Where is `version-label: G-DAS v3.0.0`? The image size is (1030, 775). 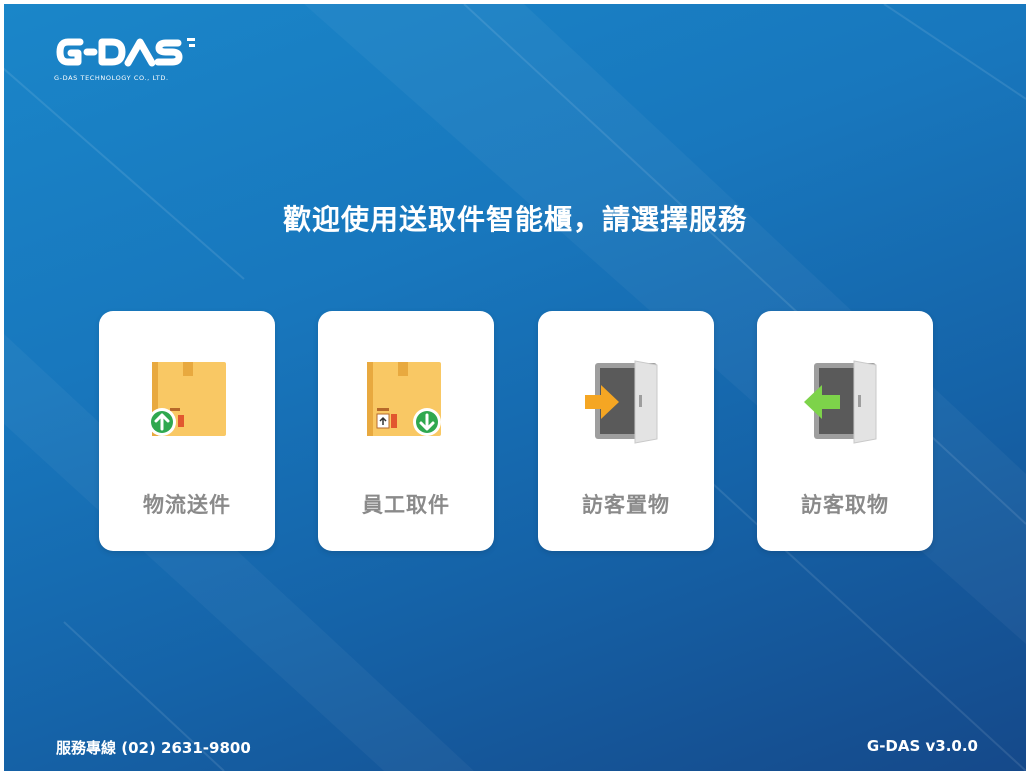
version-label: G-DAS v3.0.0 is located at coordinates (922, 746).